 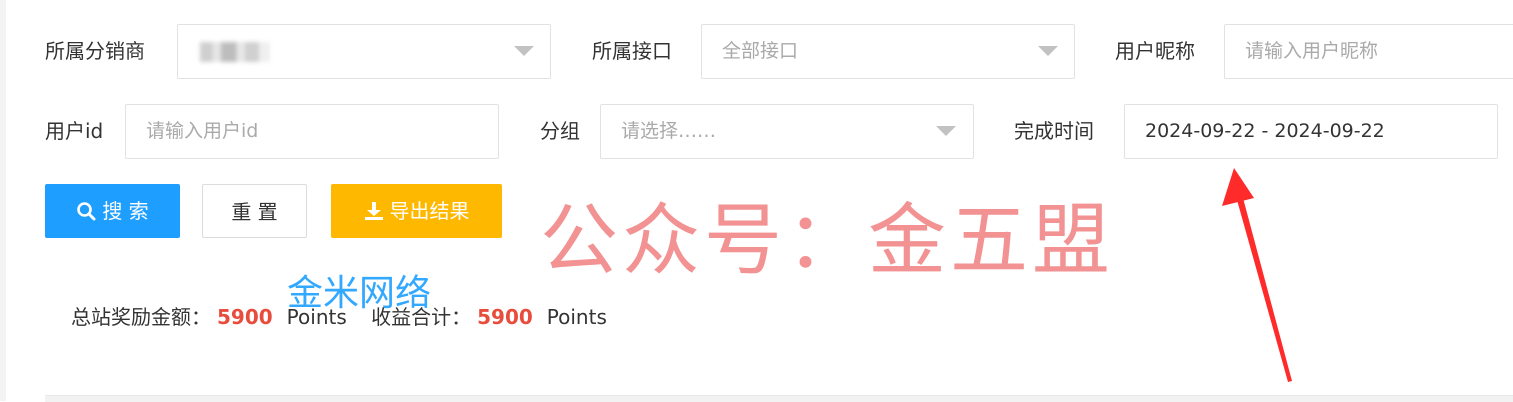 What do you see at coordinates (946, 131) in the screenshot?
I see `group-chevron-down-icon` at bounding box center [946, 131].